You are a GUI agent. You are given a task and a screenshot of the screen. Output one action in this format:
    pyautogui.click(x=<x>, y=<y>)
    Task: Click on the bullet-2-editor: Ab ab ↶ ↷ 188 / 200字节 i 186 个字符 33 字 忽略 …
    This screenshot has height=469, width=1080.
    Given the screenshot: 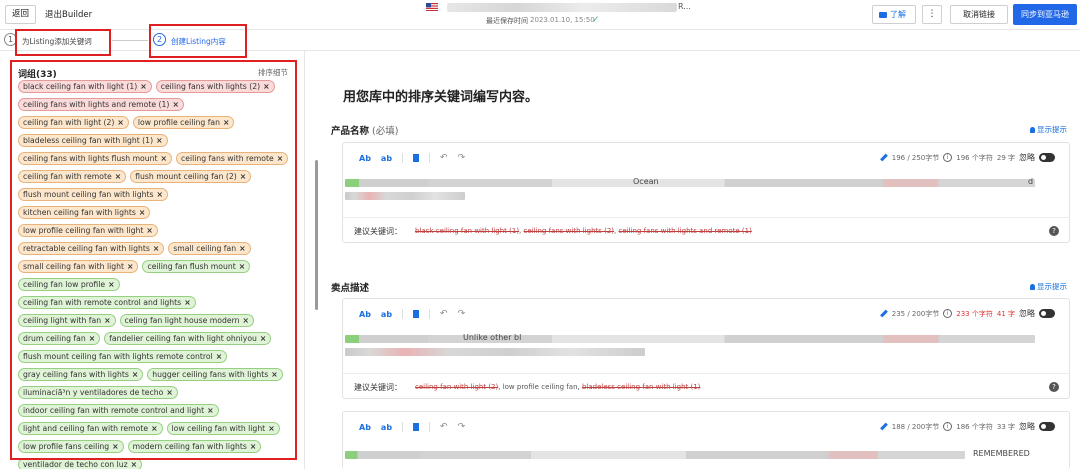 What is the action you would take?
    pyautogui.click(x=706, y=440)
    